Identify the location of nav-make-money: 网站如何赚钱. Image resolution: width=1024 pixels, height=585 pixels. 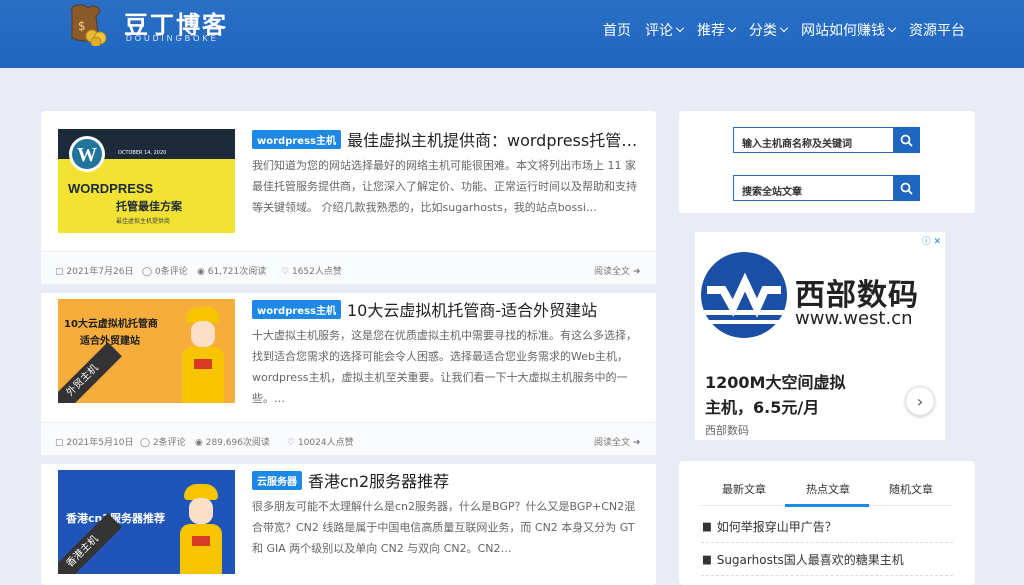
(849, 30).